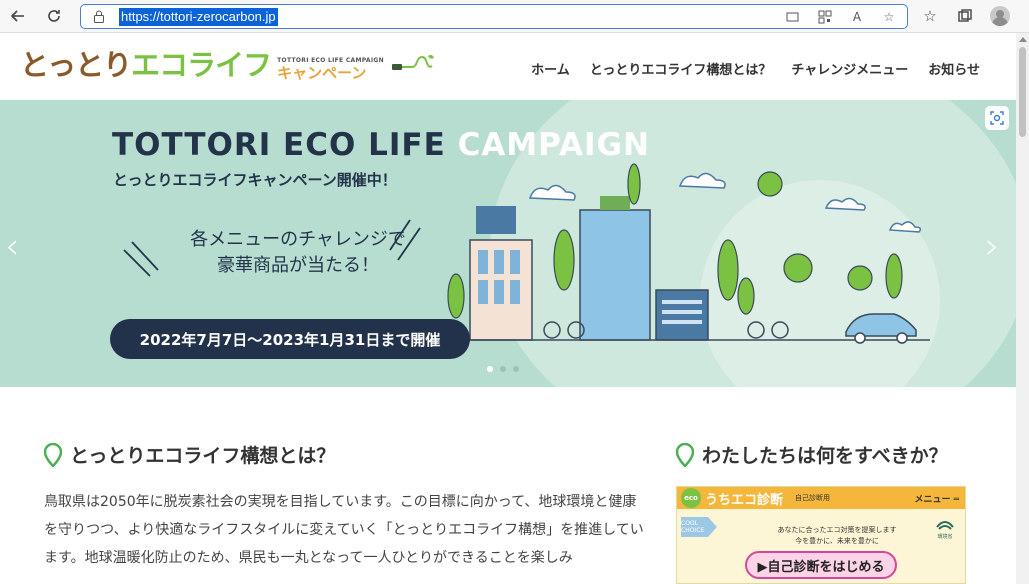 This screenshot has width=1029, height=584. What do you see at coordinates (12, 246) in the screenshot?
I see `slider-prev-icon: ‹` at bounding box center [12, 246].